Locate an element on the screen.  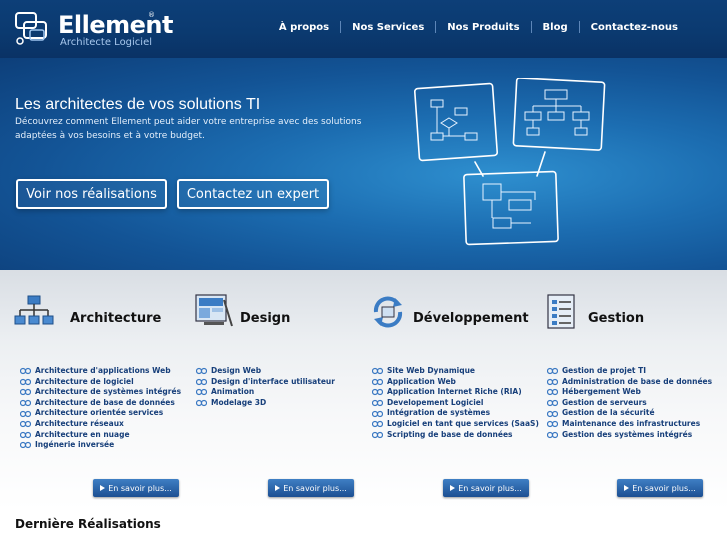
nav-item-a-propos: À propos is located at coordinates (304, 27).